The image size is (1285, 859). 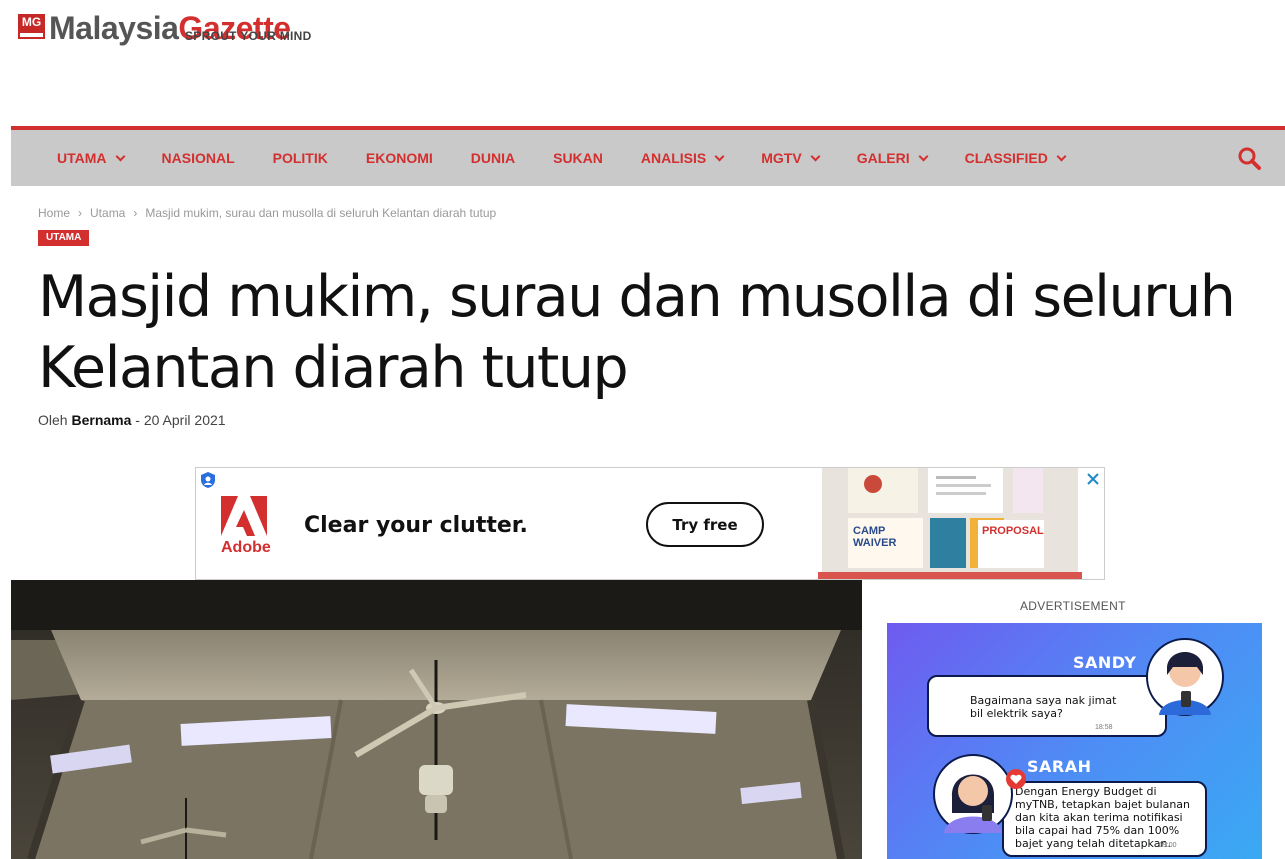 I want to click on article-byline: Oleh Bernama - 20 April 2021, so click(x=132, y=420).